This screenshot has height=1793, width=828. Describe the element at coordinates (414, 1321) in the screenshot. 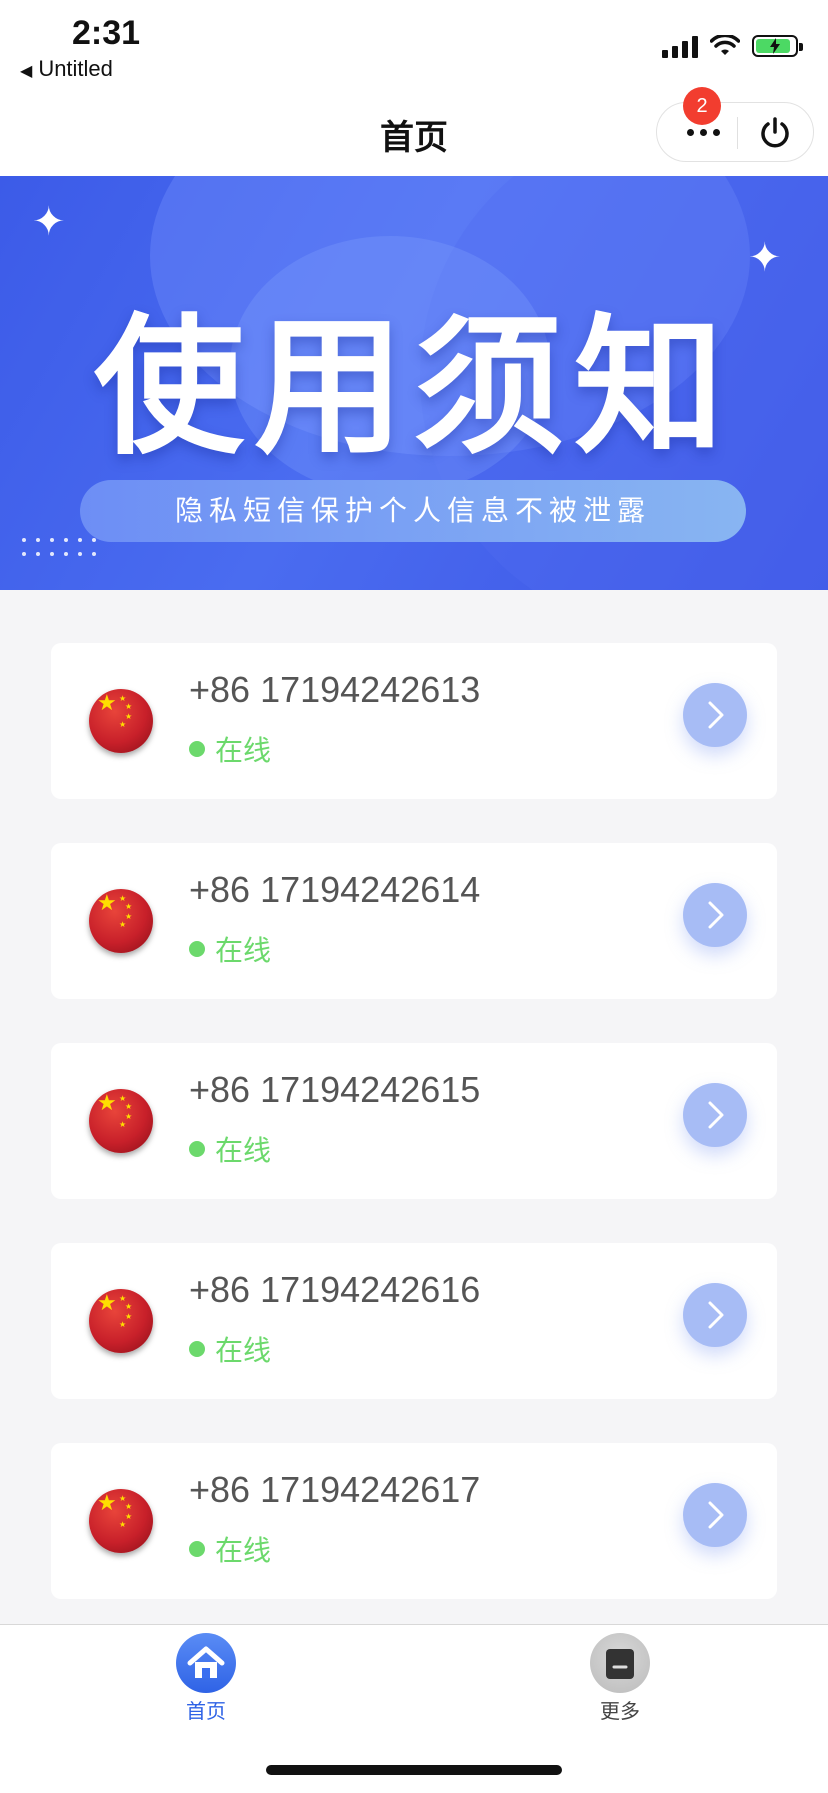

I see `phone-number-card: ★ ★ ★ ★ ★ +86 17194242616 在线` at that location.